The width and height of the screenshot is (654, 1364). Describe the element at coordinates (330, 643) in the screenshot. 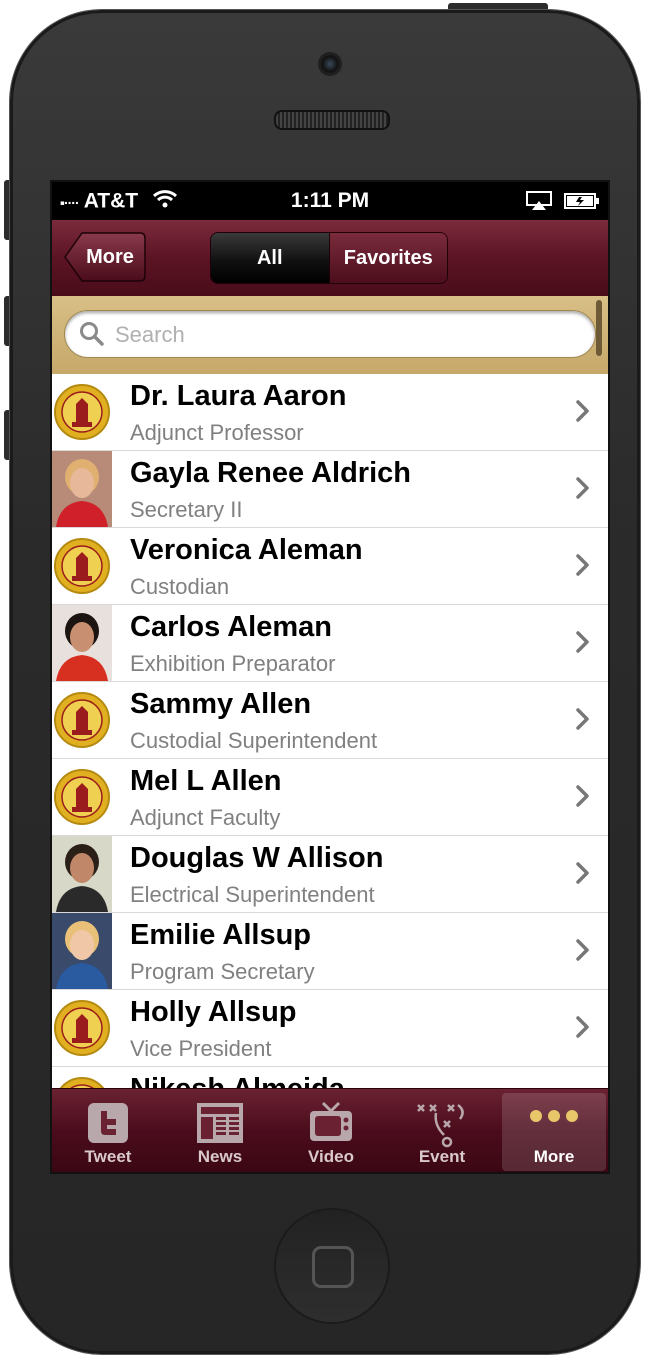

I see `contact-row: Carlos Aleman Exhibition Preparator` at that location.